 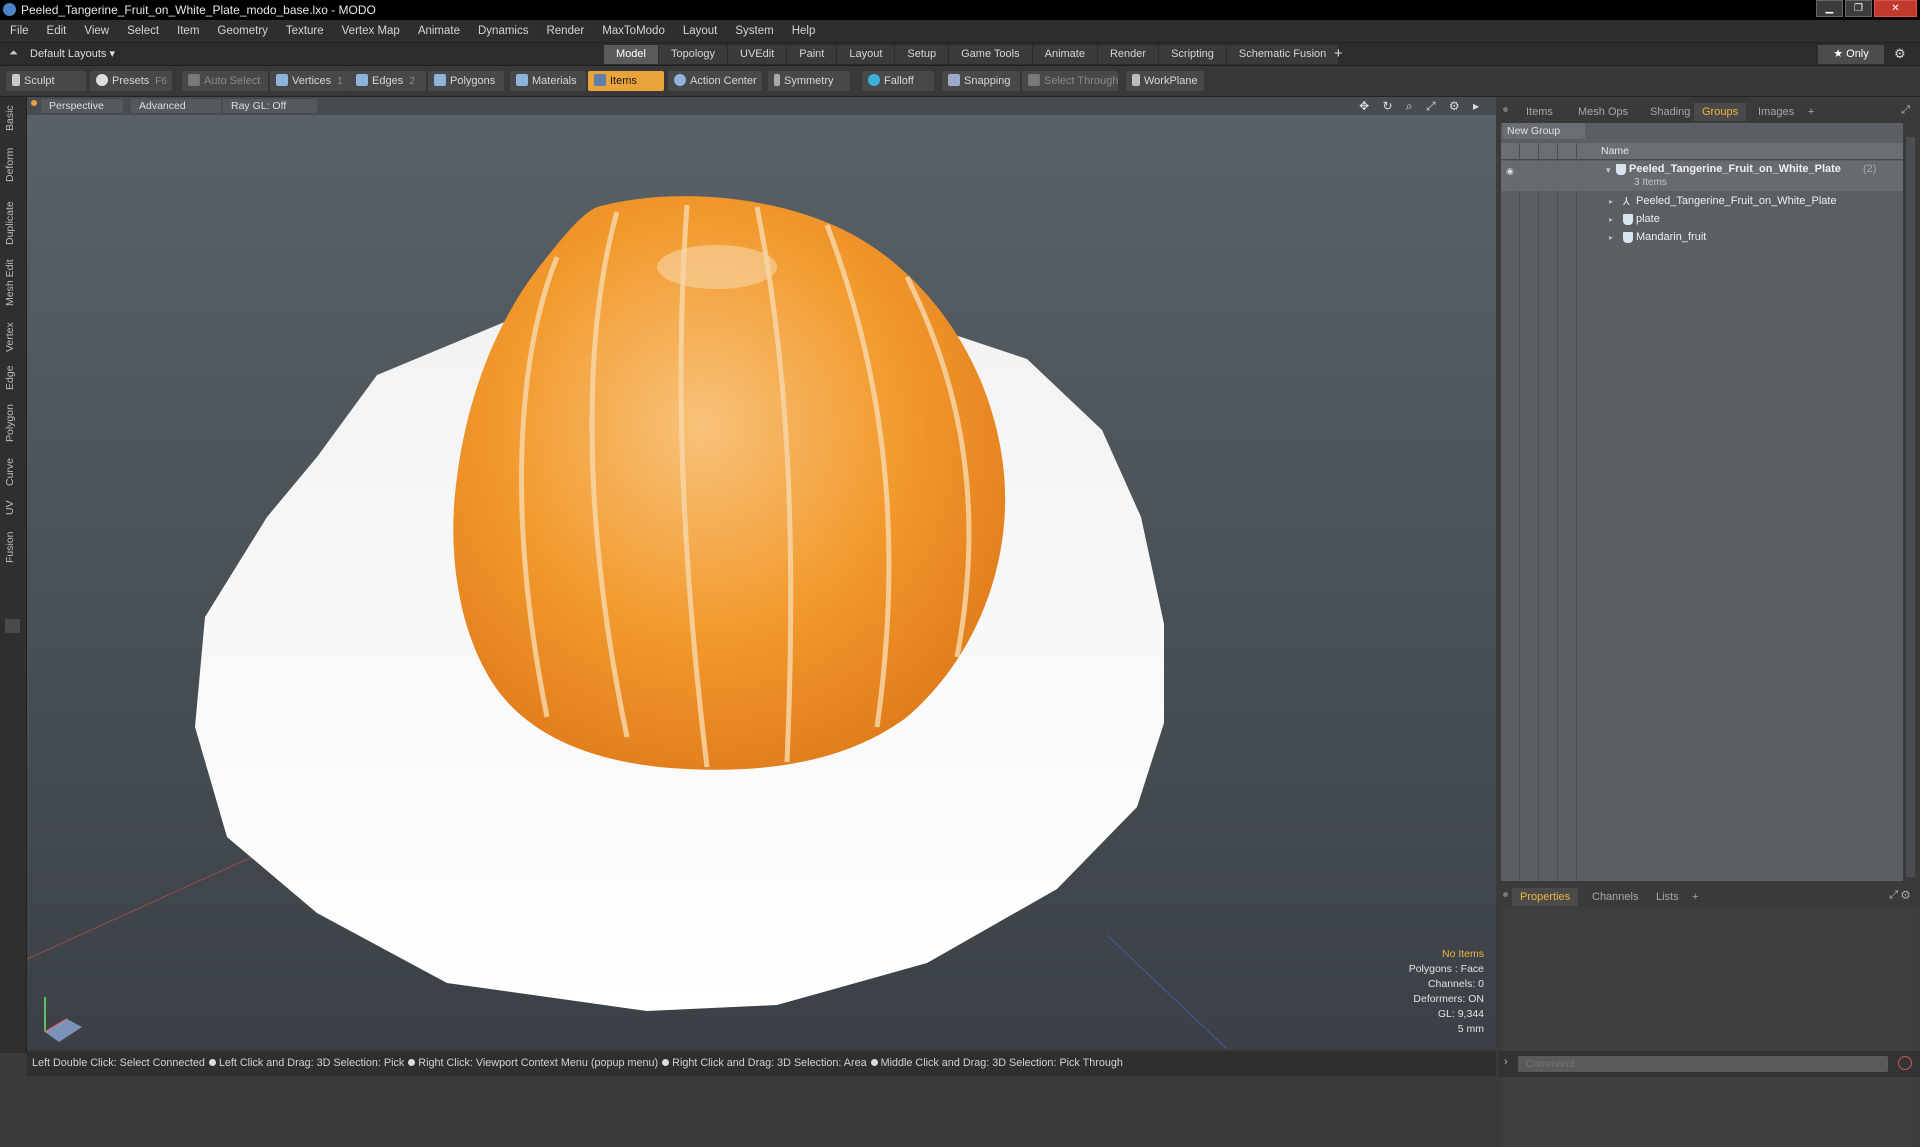 What do you see at coordinates (1282, 54) in the screenshot?
I see `tab-schematic-fusion: Schematic Fusion` at bounding box center [1282, 54].